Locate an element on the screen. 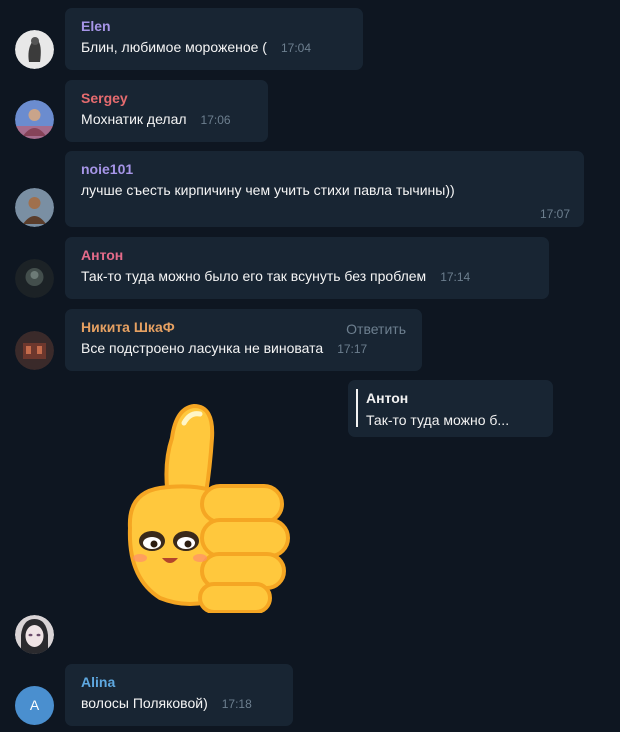  message-time: 17:06 is located at coordinates (215, 120).